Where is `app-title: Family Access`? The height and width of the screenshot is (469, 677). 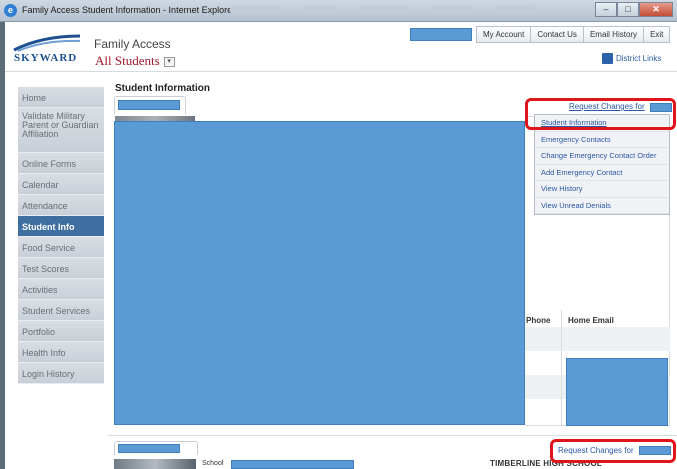 app-title: Family Access is located at coordinates (132, 44).